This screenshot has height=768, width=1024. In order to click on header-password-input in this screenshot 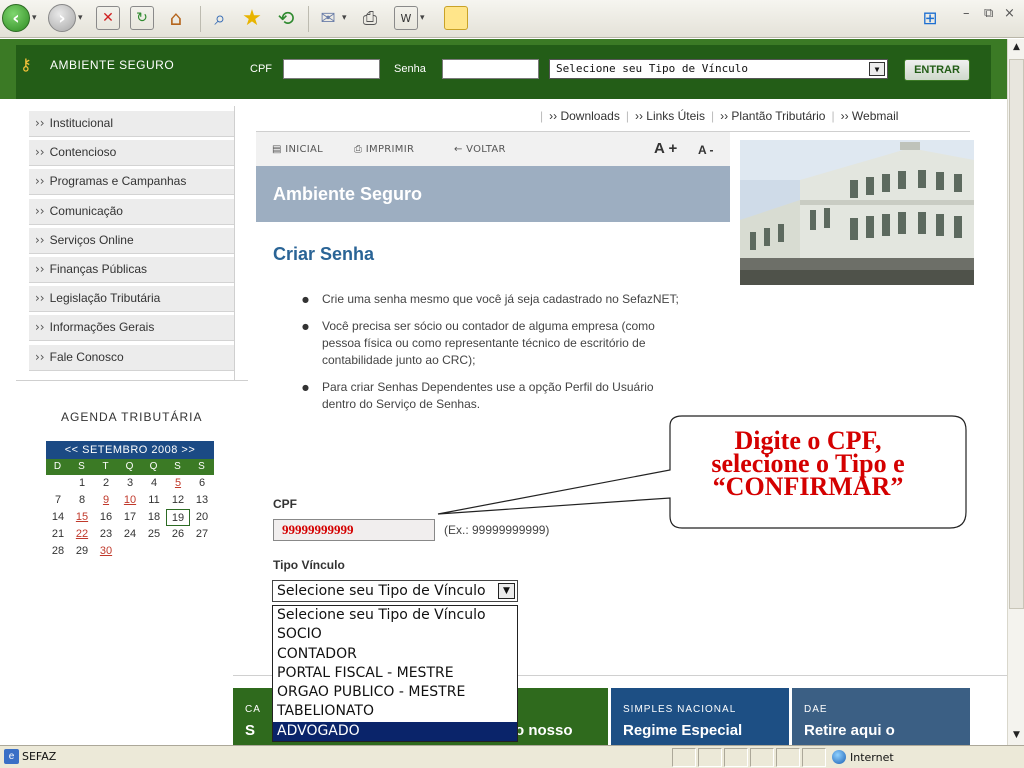, I will do `click(490, 69)`.